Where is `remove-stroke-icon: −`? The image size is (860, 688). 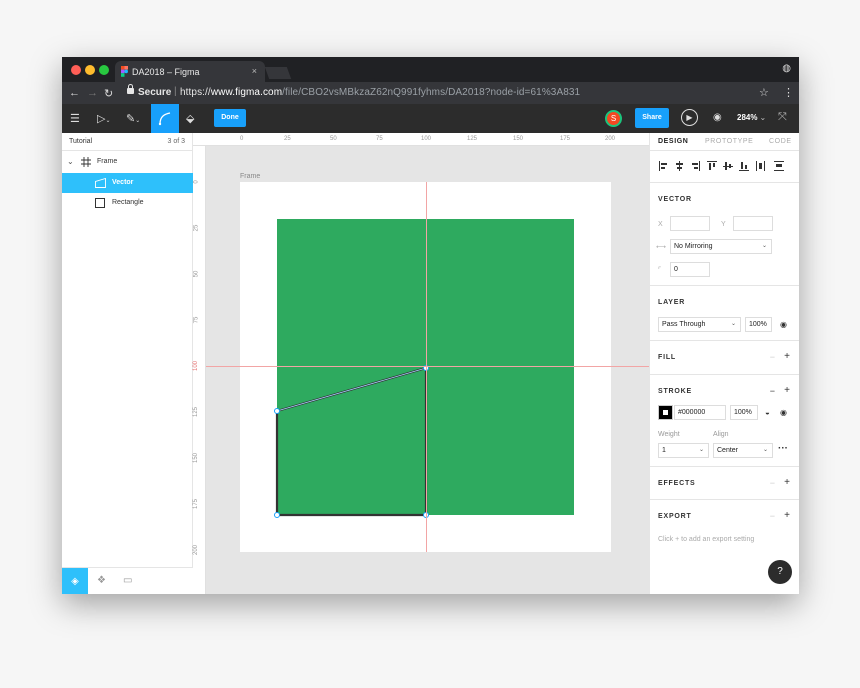 remove-stroke-icon: − is located at coordinates (772, 391).